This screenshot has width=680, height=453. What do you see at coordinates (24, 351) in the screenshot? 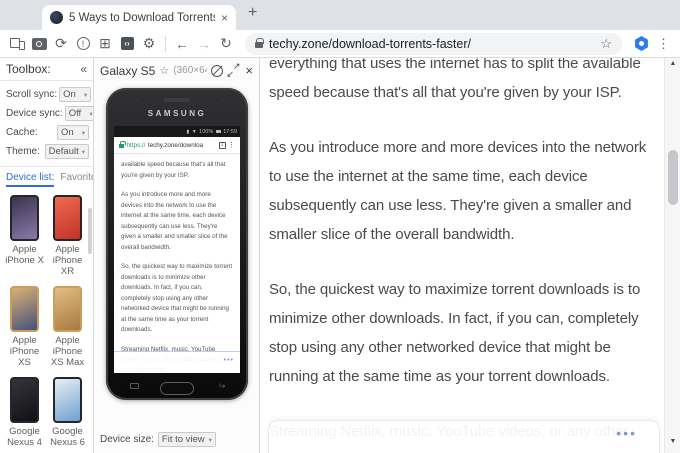
I see `device-name: Apple iPhone XS` at bounding box center [24, 351].